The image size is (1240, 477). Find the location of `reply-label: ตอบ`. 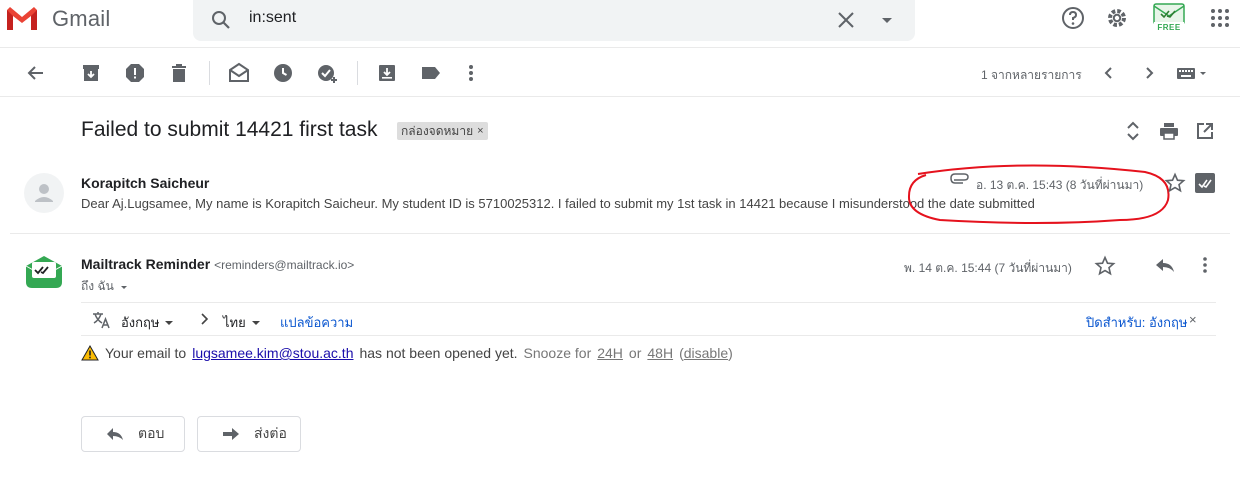

reply-label: ตอบ is located at coordinates (151, 433).